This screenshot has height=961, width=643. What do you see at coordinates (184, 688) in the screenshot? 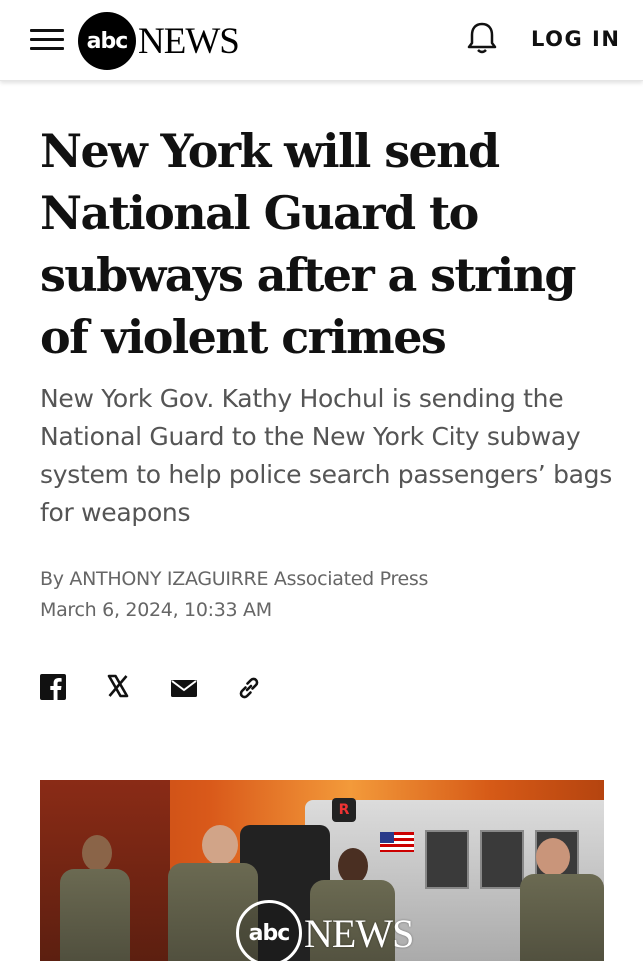
I see `email-icon` at bounding box center [184, 688].